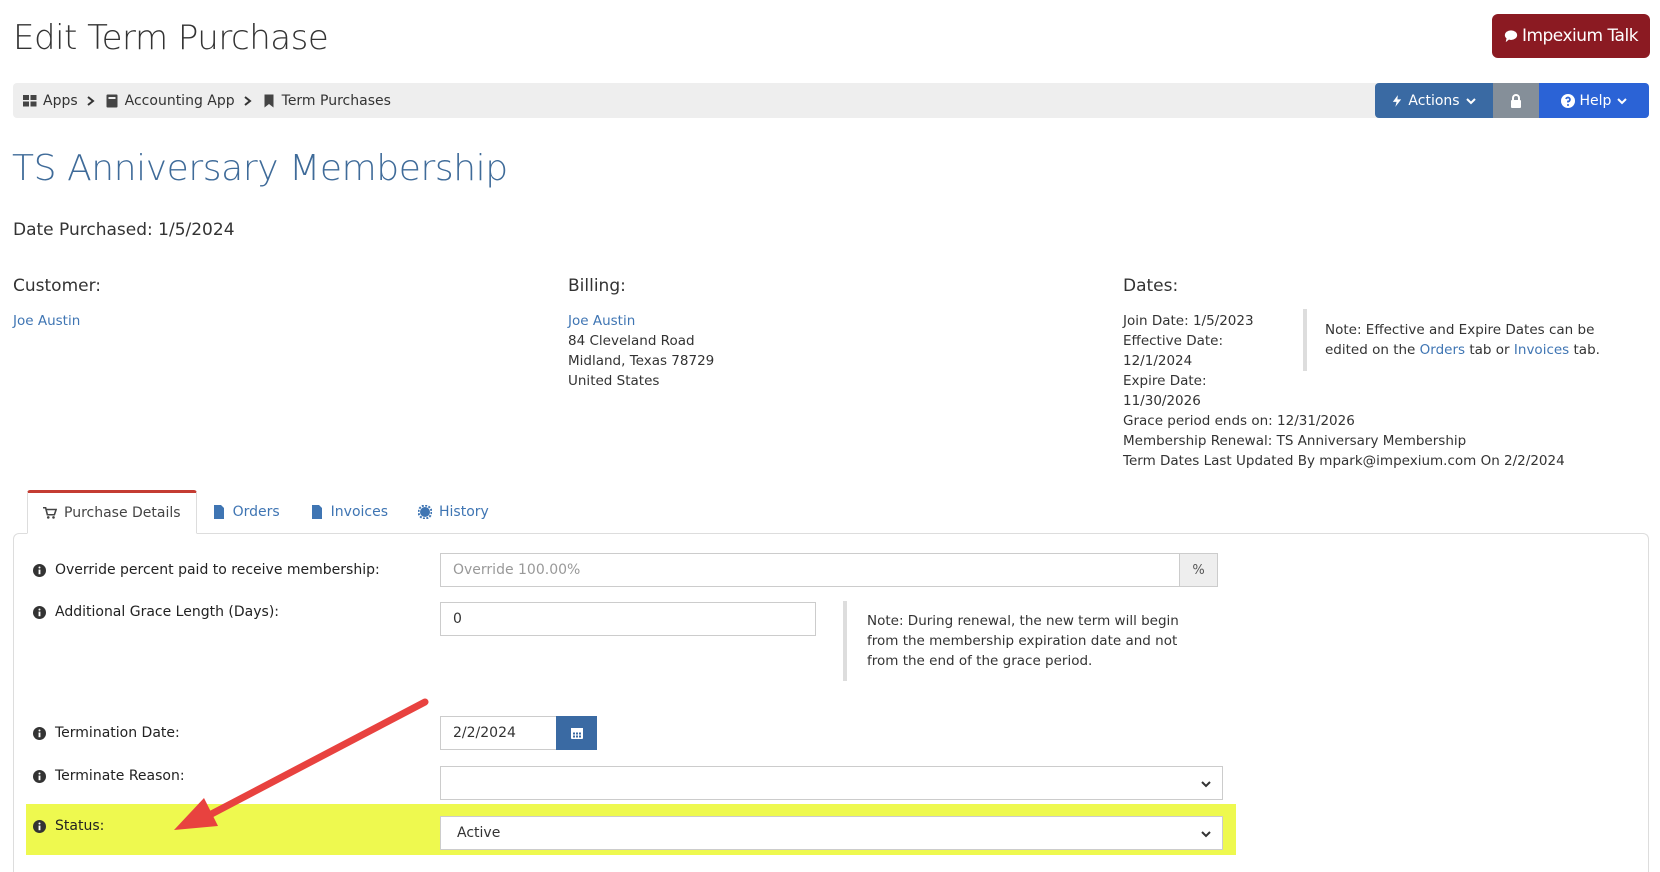 This screenshot has height=872, width=1660. What do you see at coordinates (1594, 100) in the screenshot?
I see `help-button: Help` at bounding box center [1594, 100].